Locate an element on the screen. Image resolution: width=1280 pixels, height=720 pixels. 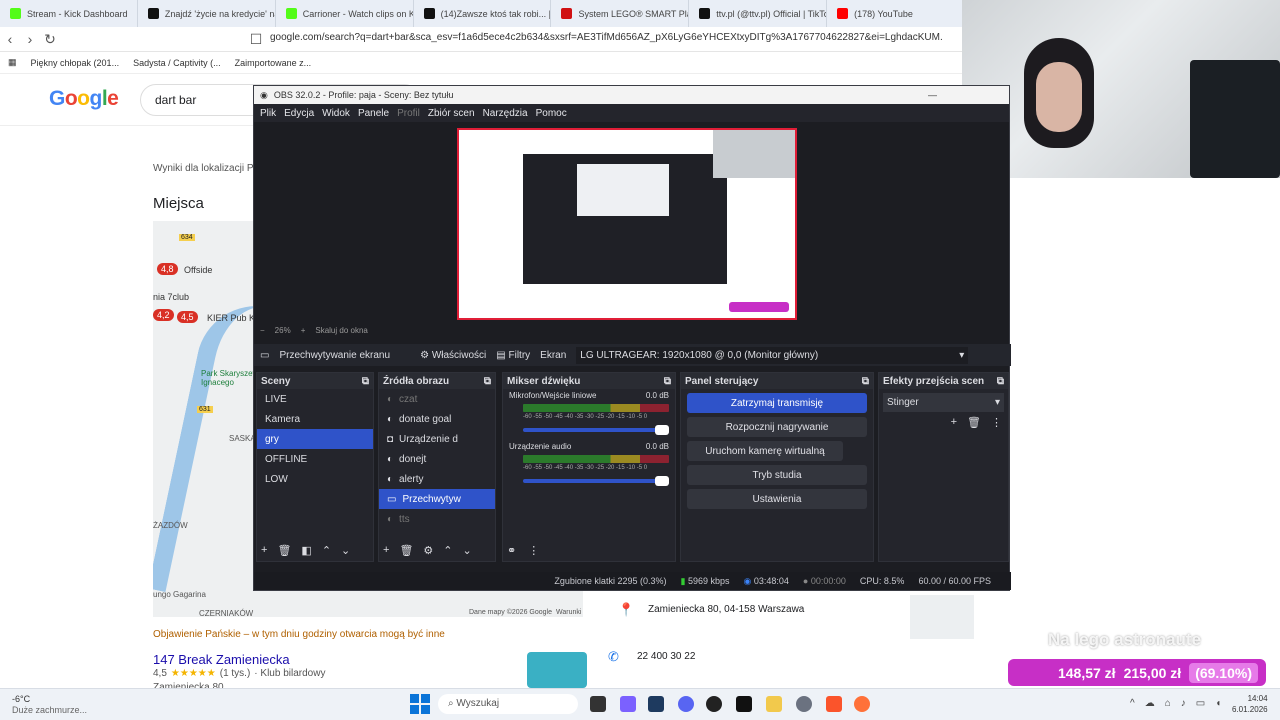
back-icon: ‹ is located at coordinates (10, 39).